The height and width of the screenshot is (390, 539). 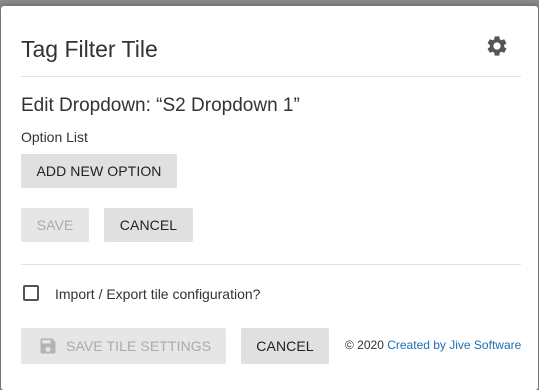 I want to click on header-divider, so click(x=271, y=76).